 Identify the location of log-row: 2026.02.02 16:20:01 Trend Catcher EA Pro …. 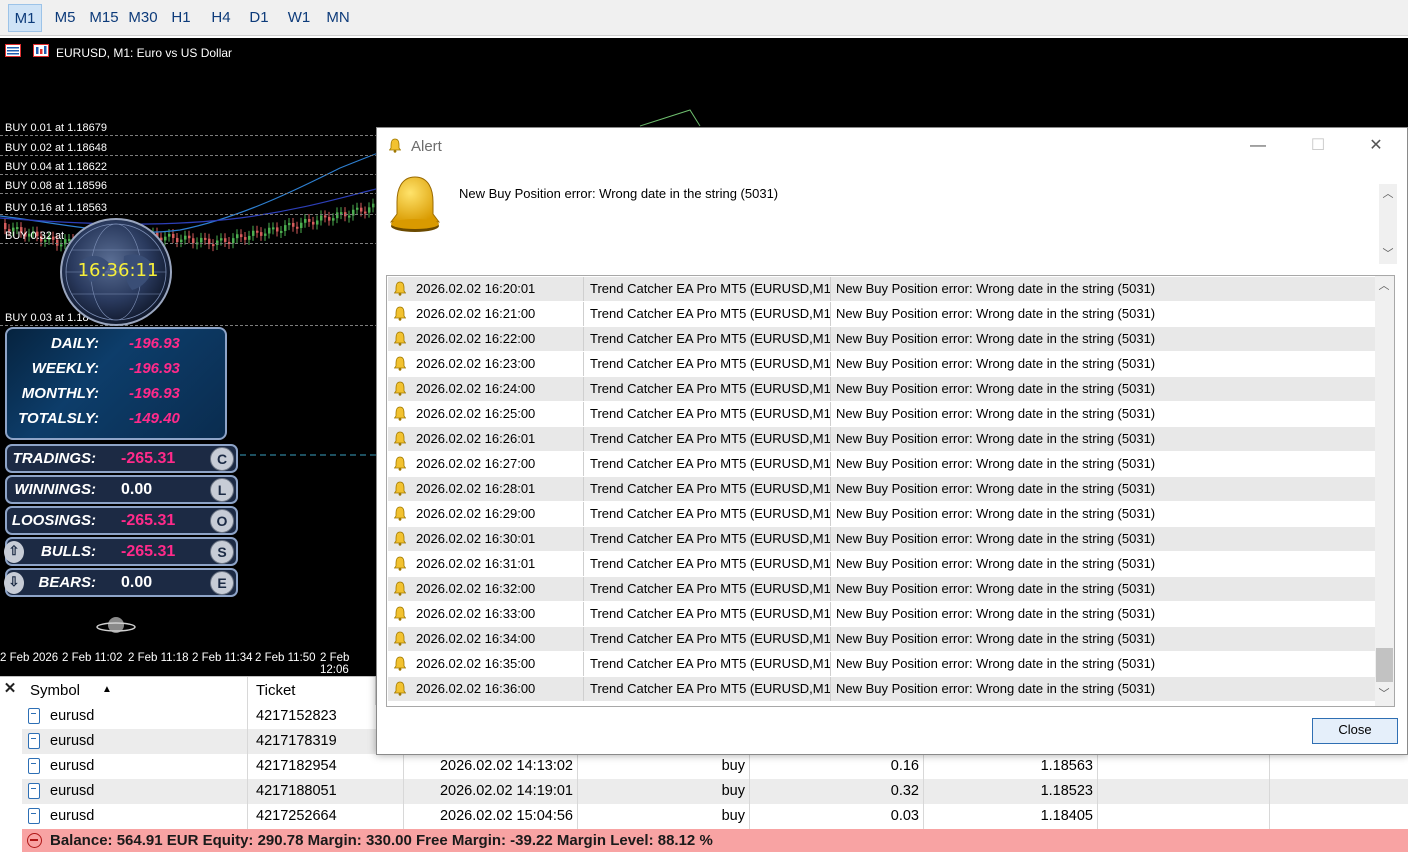
(882, 289).